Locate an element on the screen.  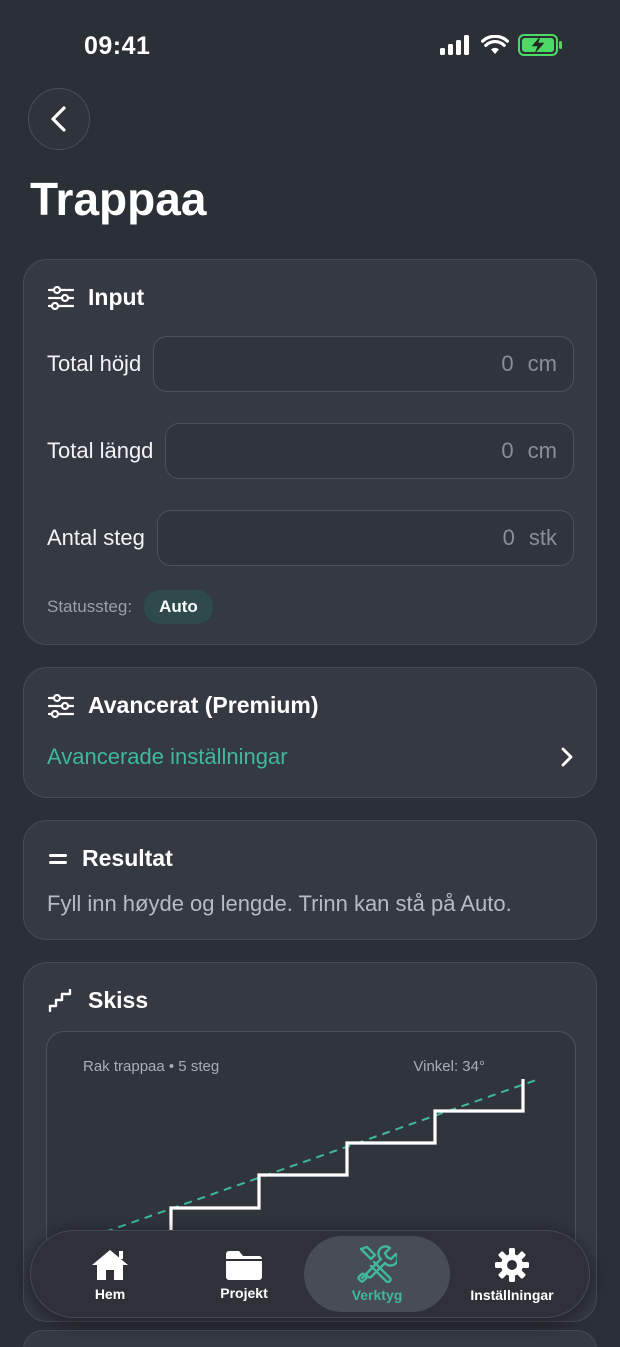
sketch-card-header: Skiss is located at coordinates (98, 1000).